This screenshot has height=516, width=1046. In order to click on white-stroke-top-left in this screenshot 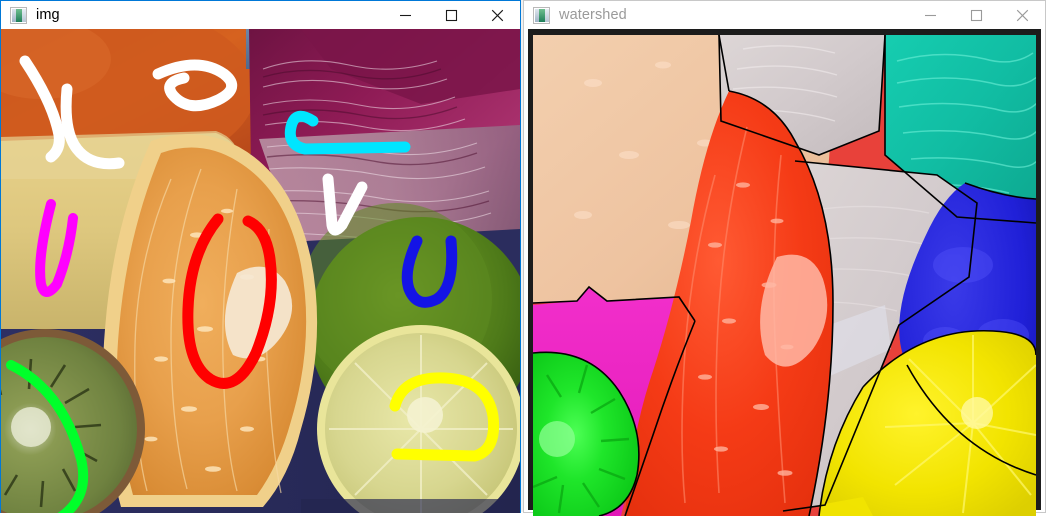, I will do `click(42, 109)`.